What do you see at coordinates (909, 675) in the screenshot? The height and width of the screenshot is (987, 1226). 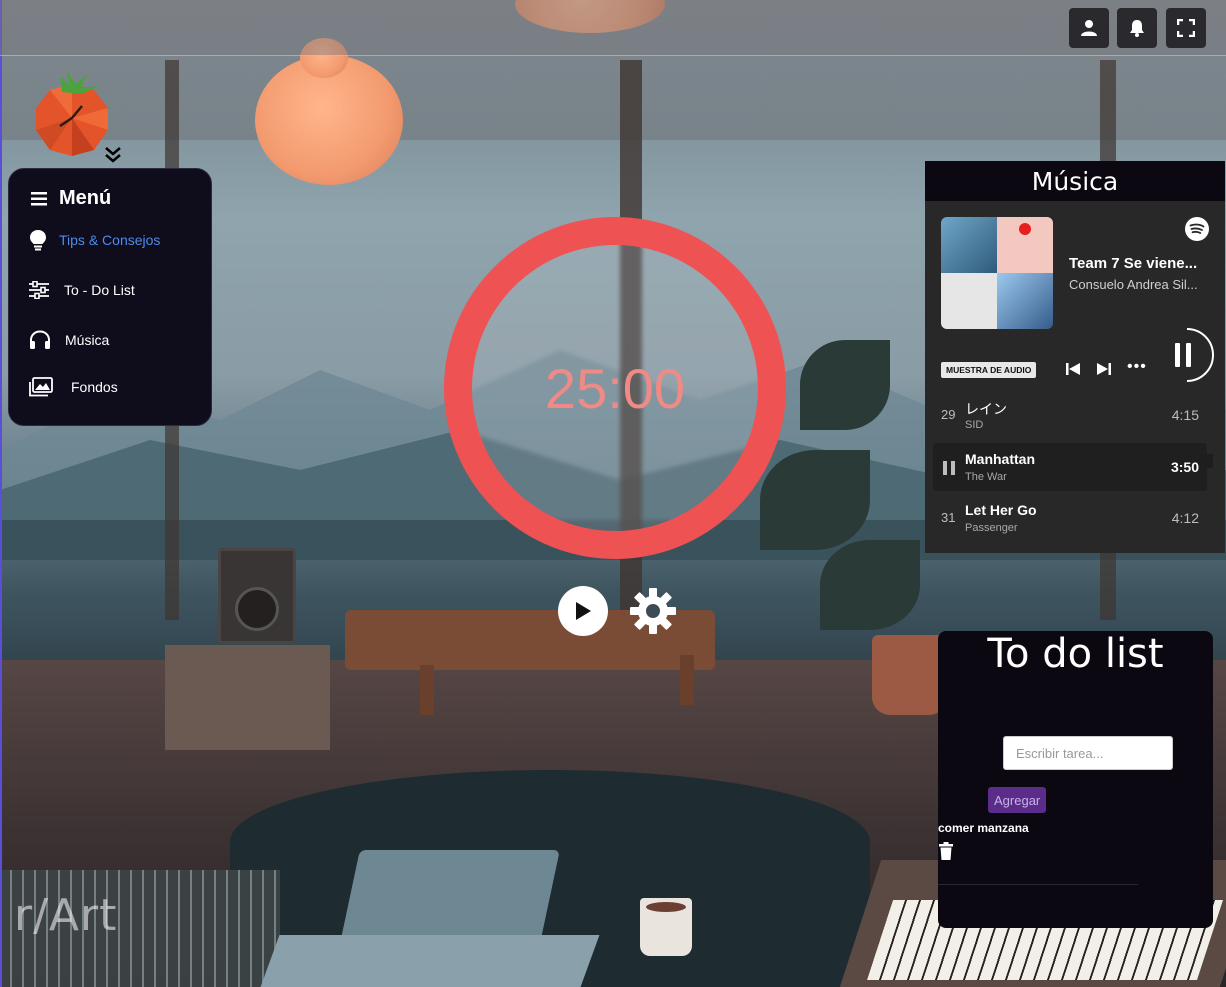 I see `plant-pot` at bounding box center [909, 675].